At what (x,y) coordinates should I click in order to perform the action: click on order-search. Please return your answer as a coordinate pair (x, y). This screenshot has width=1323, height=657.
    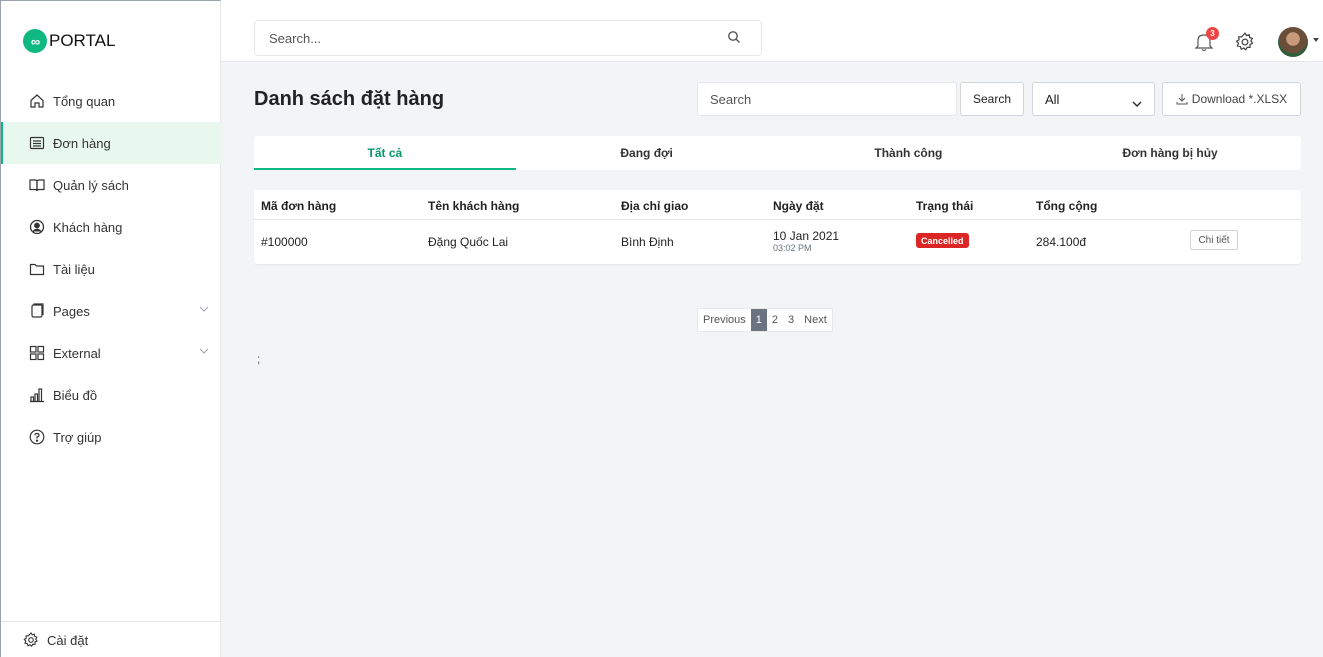
    Looking at the image, I should click on (827, 99).